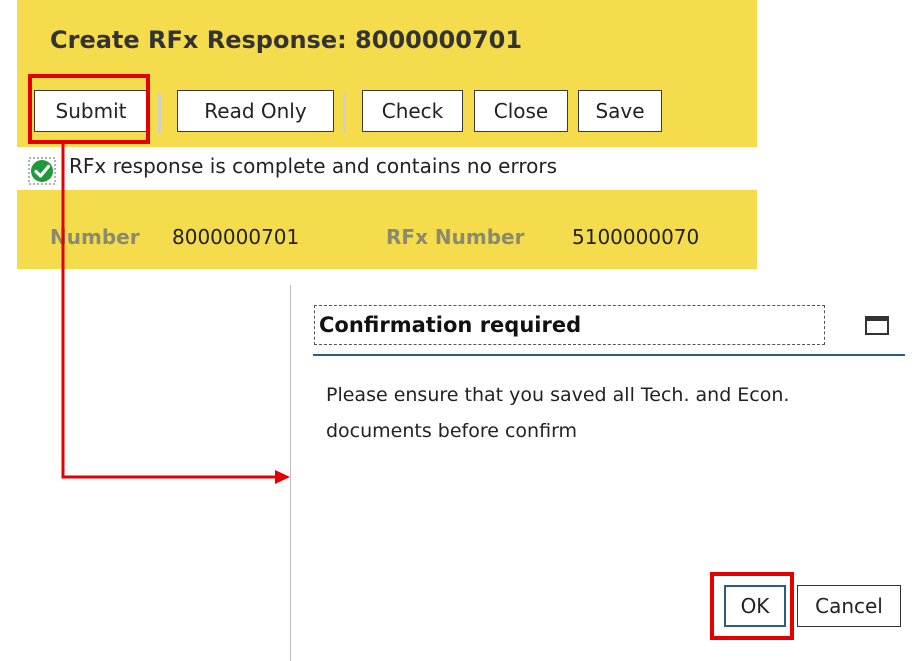  What do you see at coordinates (636, 237) in the screenshot?
I see `rfx-number-value: 5100000070` at bounding box center [636, 237].